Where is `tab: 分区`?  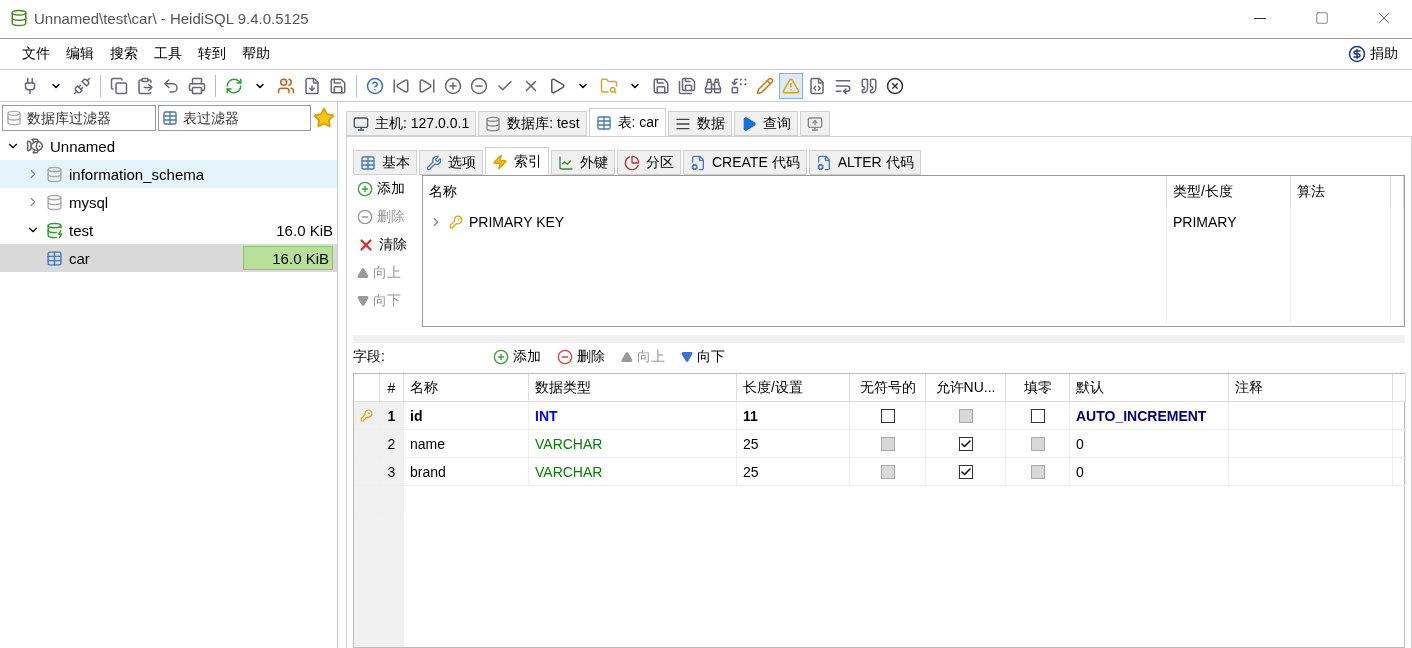 tab: 分区 is located at coordinates (649, 162).